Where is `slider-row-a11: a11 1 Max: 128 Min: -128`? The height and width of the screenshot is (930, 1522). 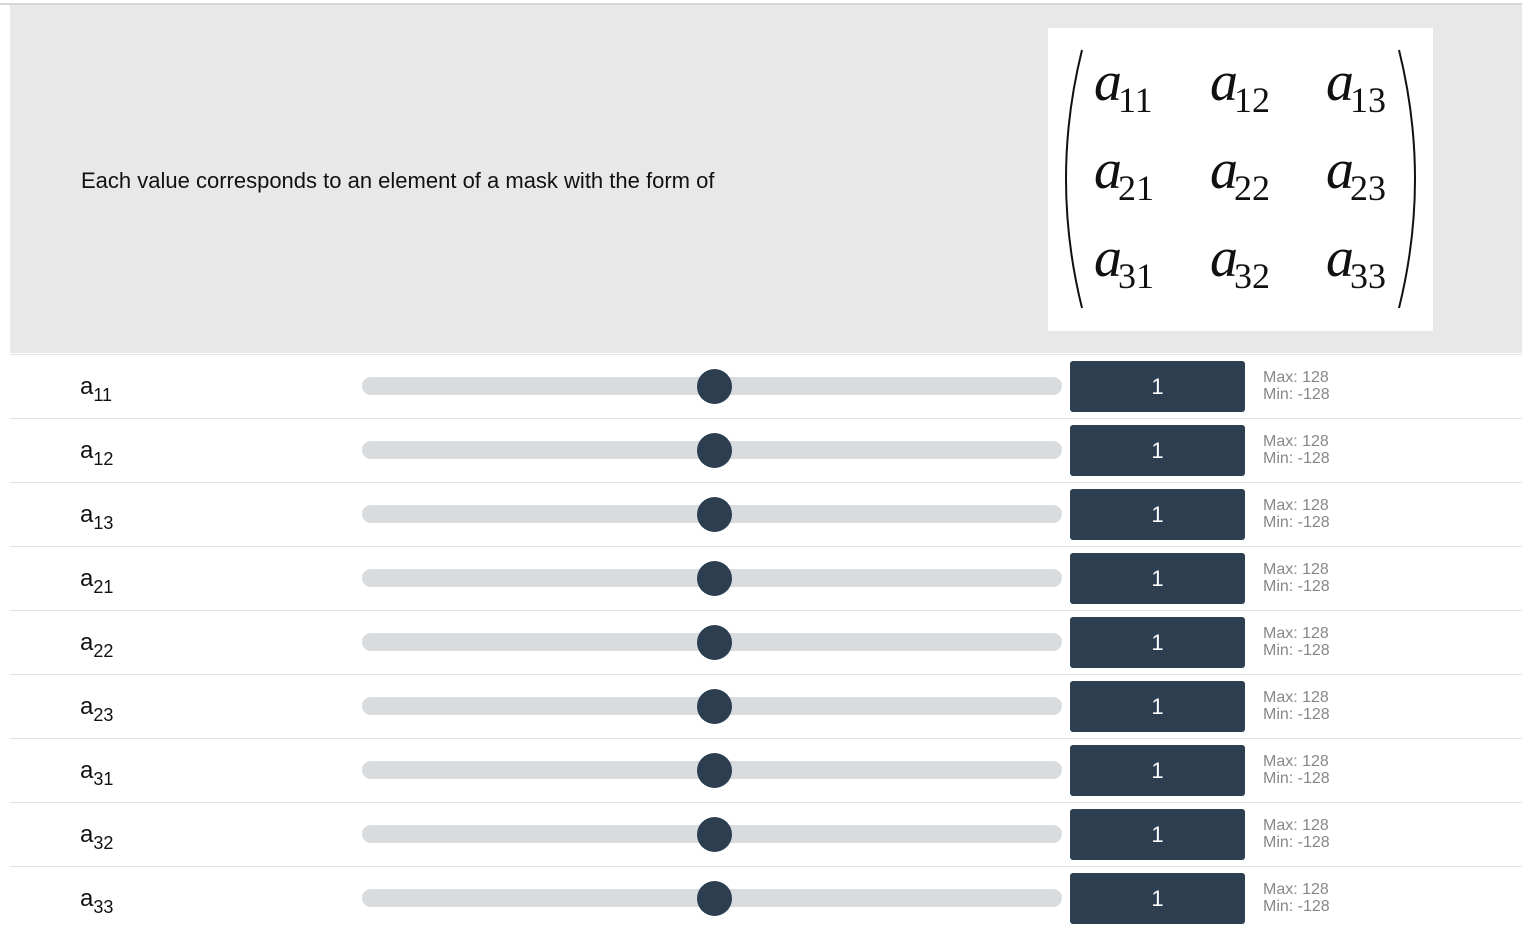
slider-row-a11: a11 1 Max: 128 Min: -128 is located at coordinates (766, 386).